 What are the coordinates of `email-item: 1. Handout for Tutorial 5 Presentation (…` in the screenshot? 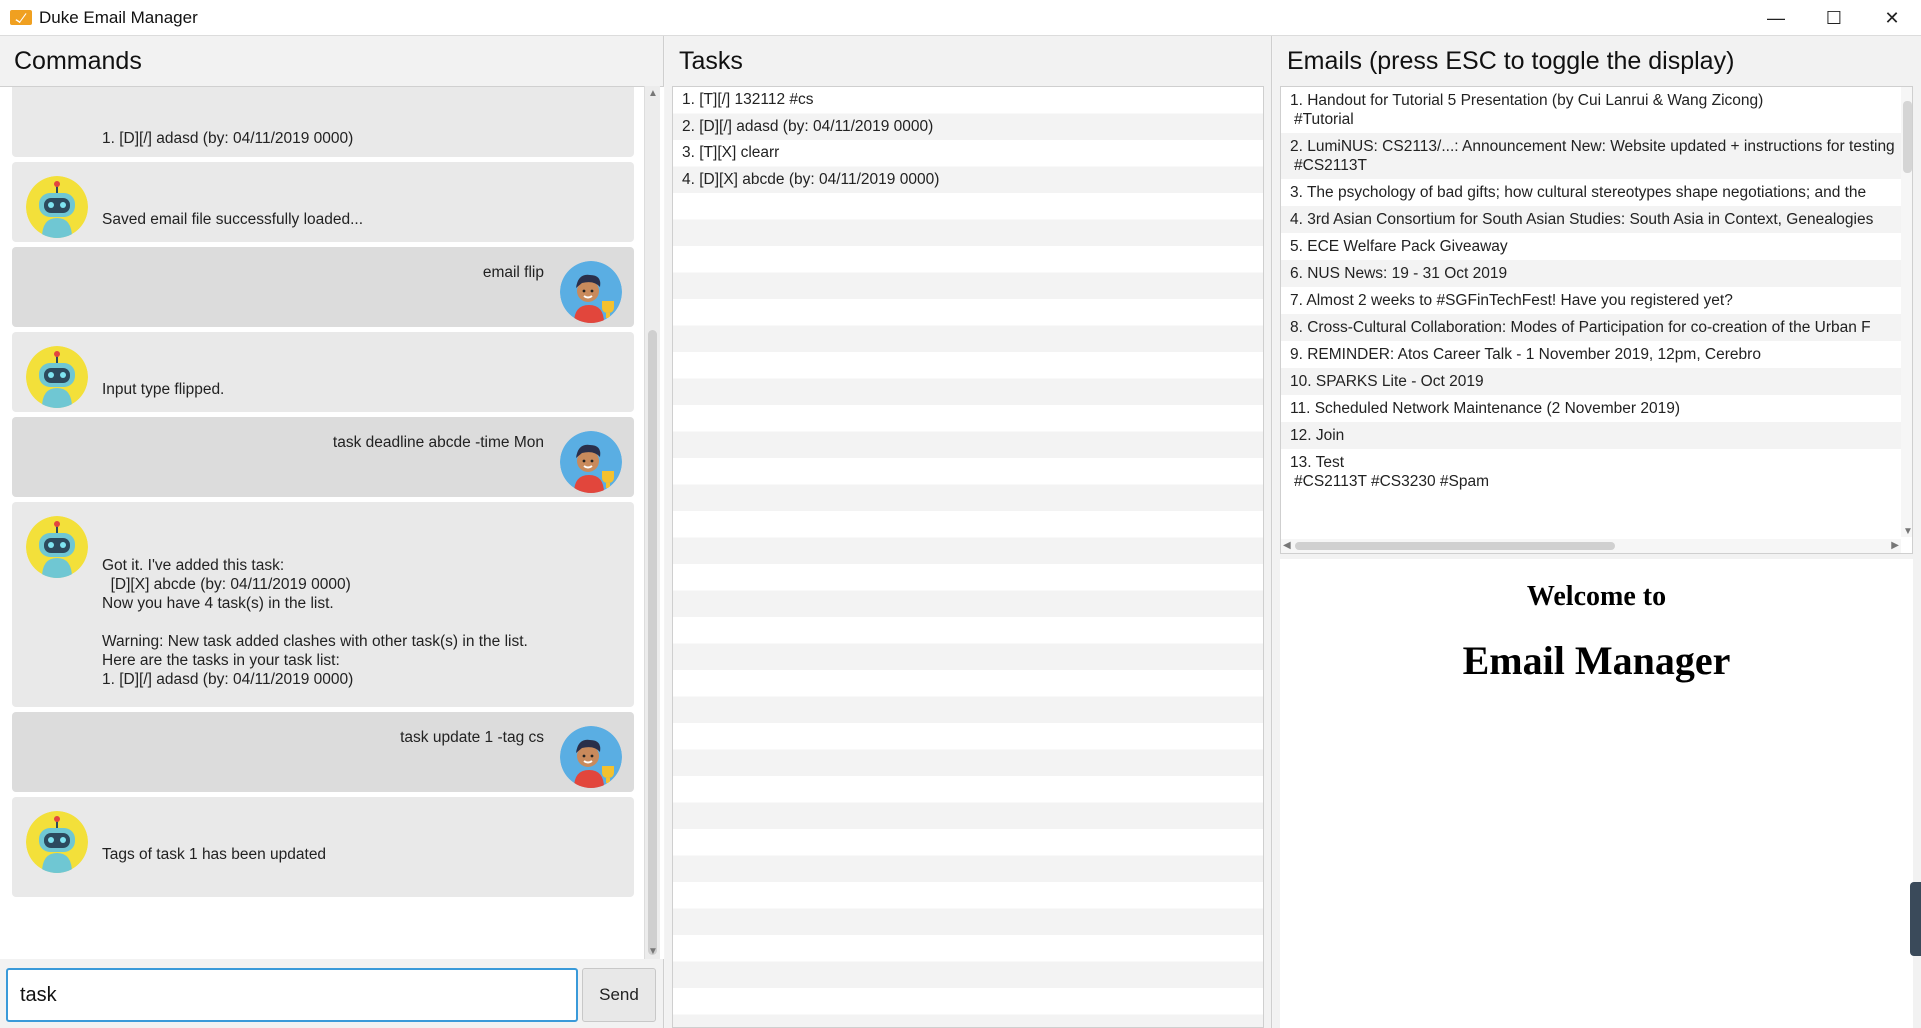 It's located at (1596, 110).